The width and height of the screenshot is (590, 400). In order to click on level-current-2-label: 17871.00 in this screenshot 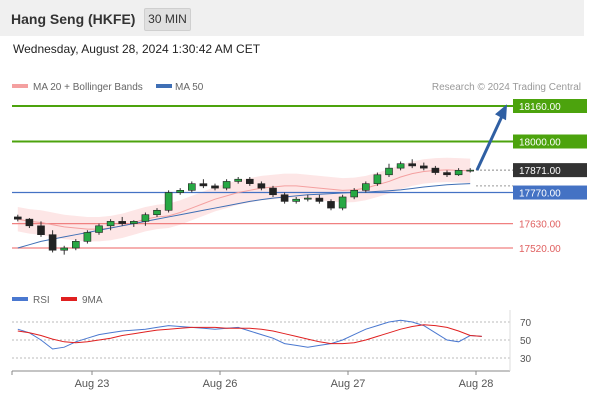, I will do `click(540, 171)`.